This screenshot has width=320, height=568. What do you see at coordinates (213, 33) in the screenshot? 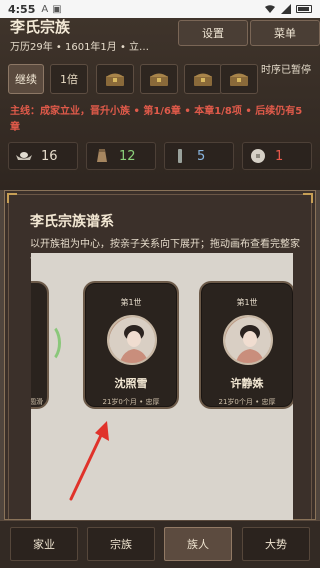
I see `settings-button: 设置` at bounding box center [213, 33].